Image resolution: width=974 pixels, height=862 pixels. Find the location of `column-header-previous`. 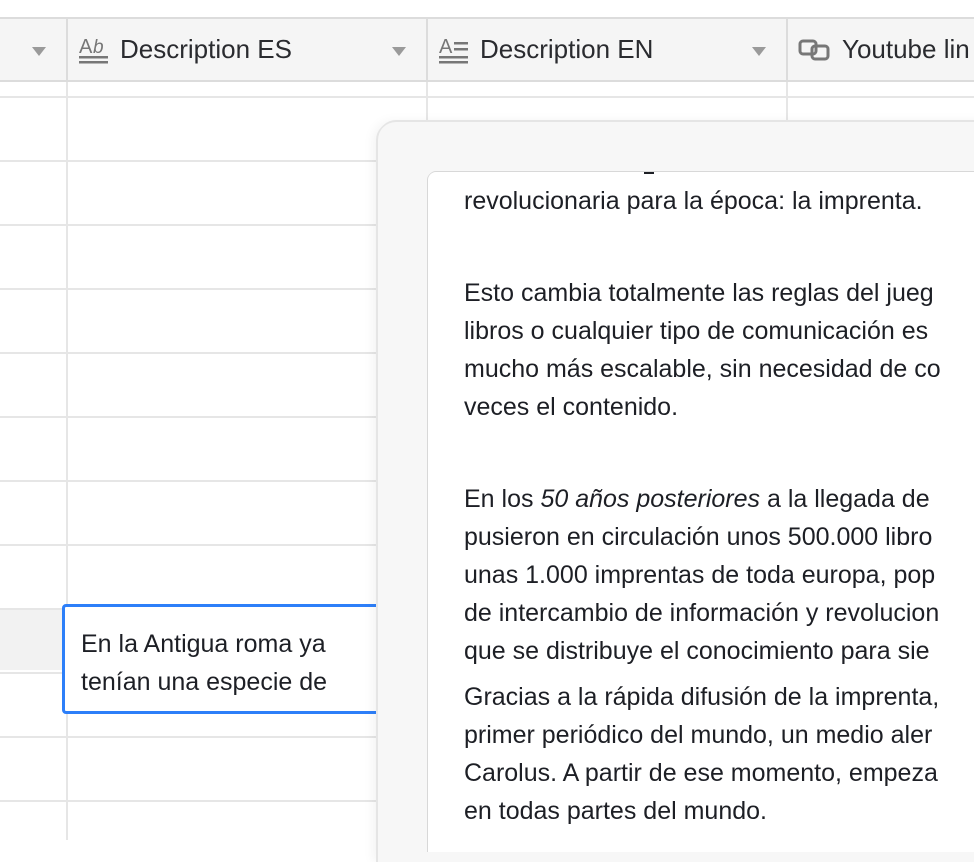

column-header-previous is located at coordinates (34, 49).